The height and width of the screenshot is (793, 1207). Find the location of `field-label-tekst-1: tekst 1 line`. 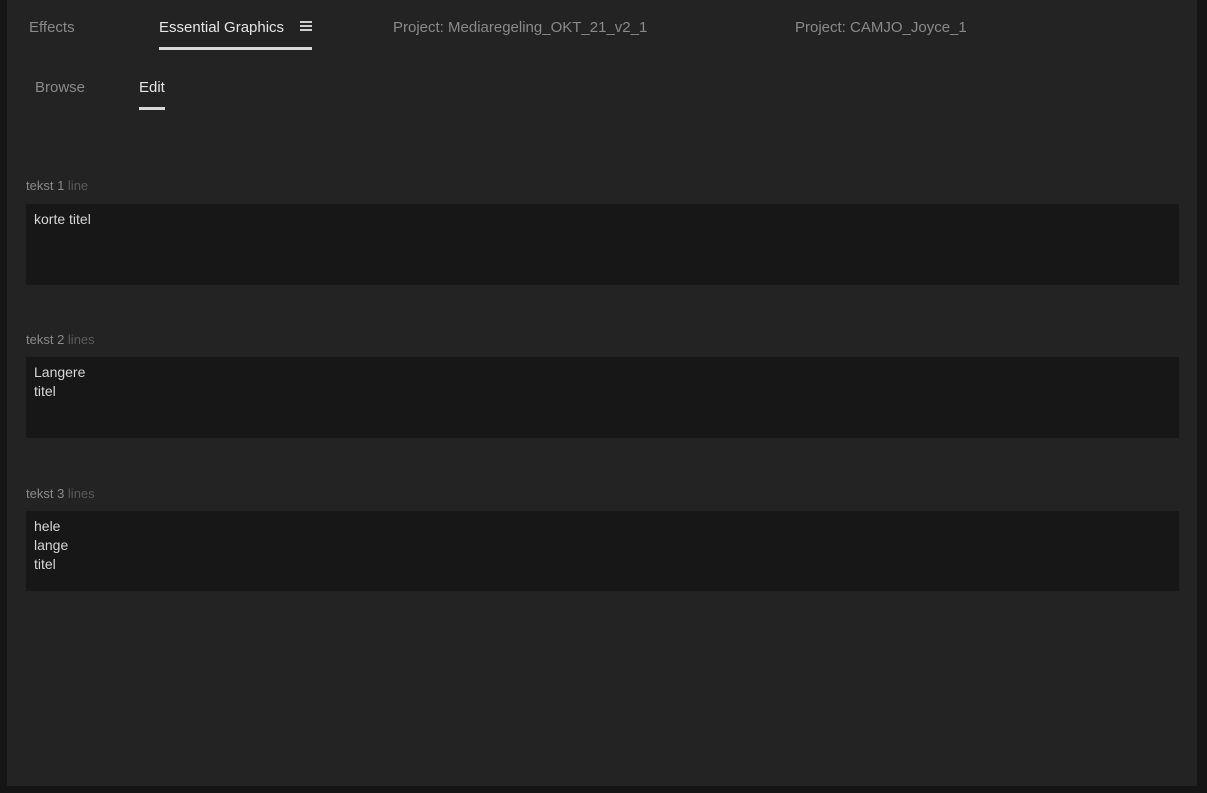

field-label-tekst-1: tekst 1 line is located at coordinates (57, 185).